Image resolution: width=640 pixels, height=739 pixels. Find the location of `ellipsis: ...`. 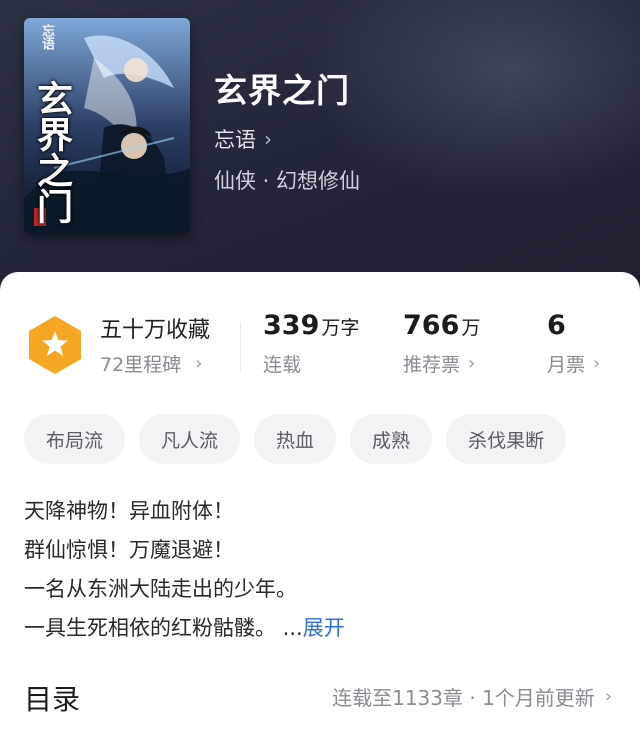

ellipsis: ... is located at coordinates (289, 628).